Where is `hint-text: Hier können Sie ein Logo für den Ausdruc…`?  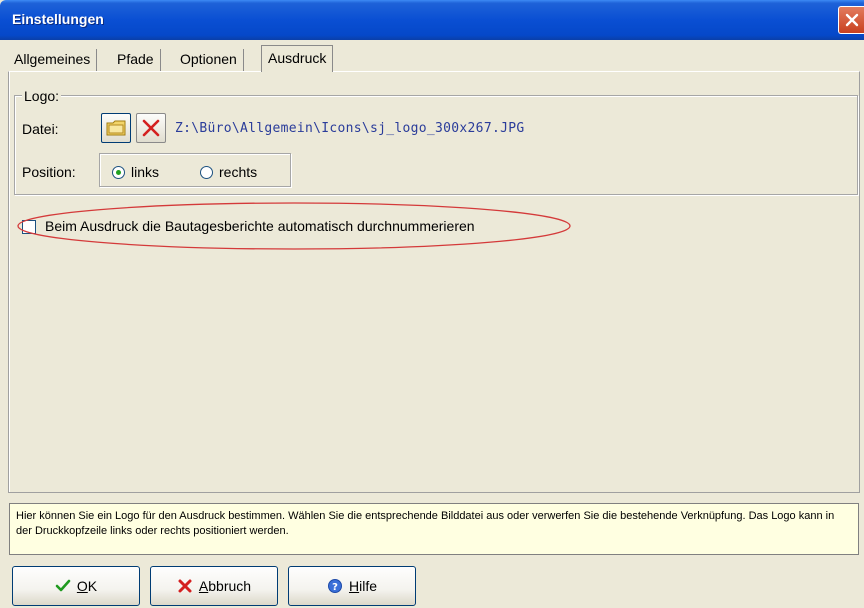
hint-text: Hier können Sie ein Logo für den Ausdruc… is located at coordinates (425, 523).